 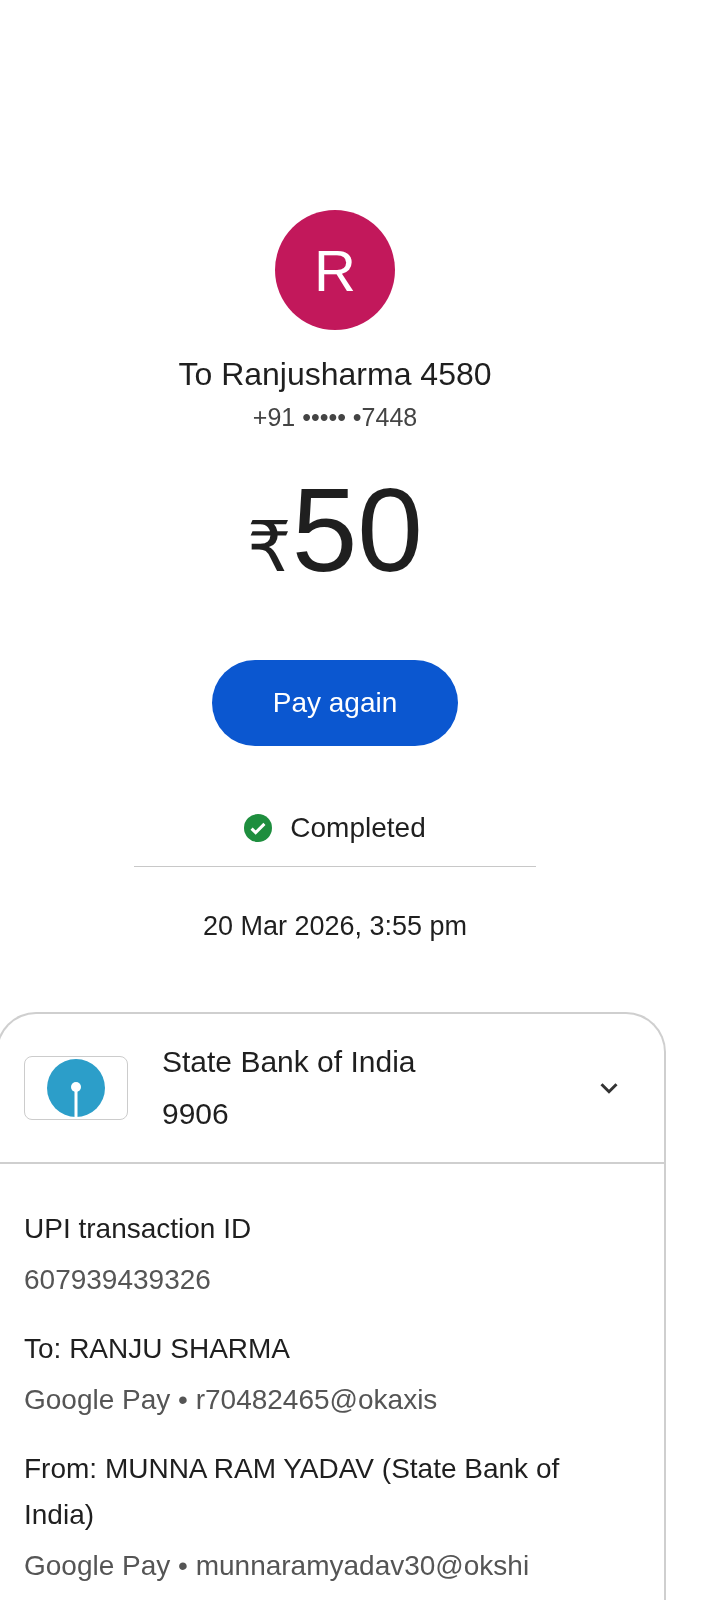 I want to click on detail-value: Google Pay • munnaramyadav30@okshi, so click(x=277, y=1566).